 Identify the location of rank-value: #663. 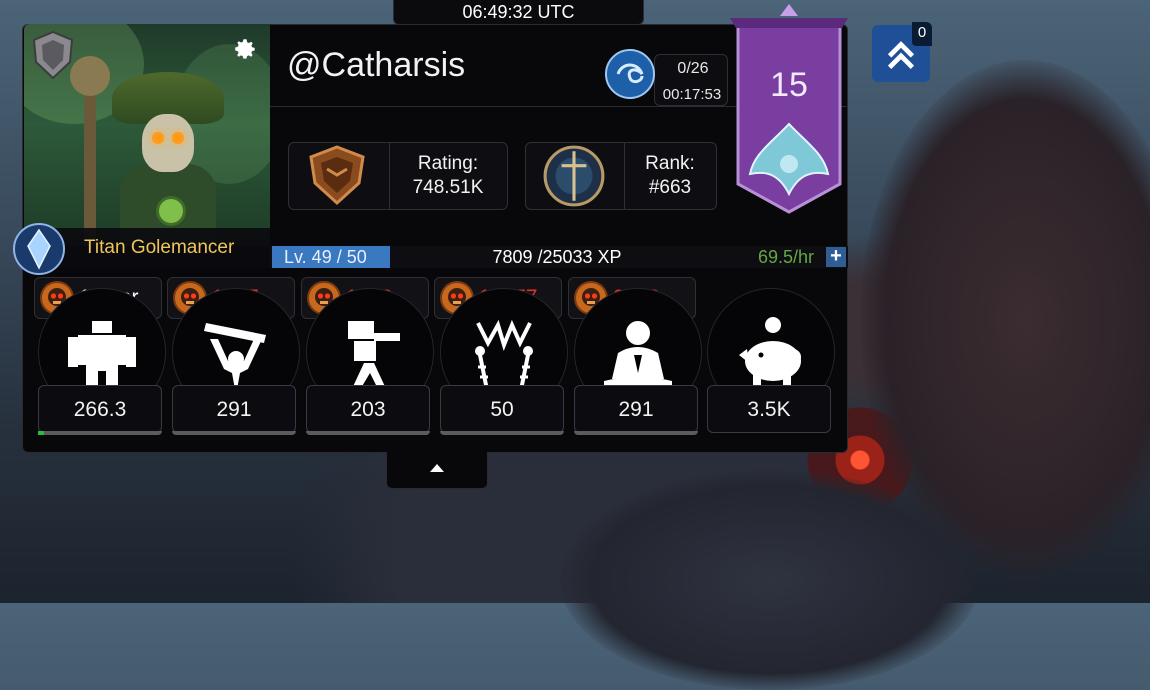
(670, 187).